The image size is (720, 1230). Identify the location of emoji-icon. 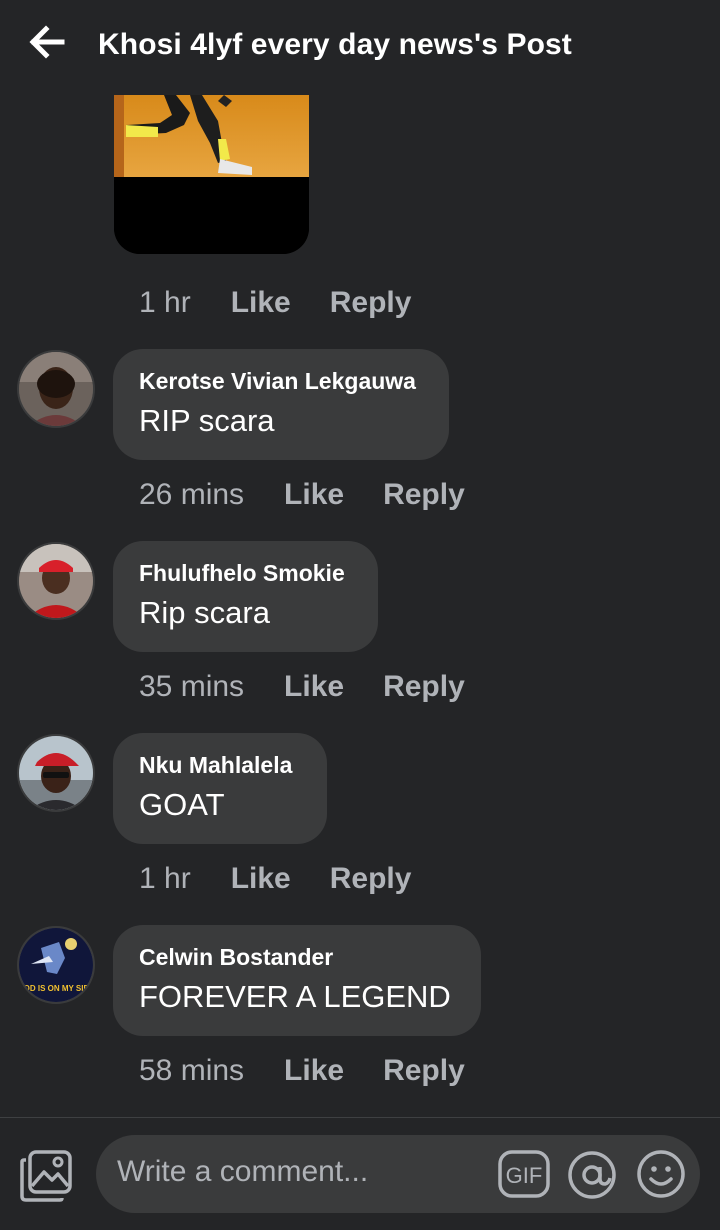
(661, 1174).